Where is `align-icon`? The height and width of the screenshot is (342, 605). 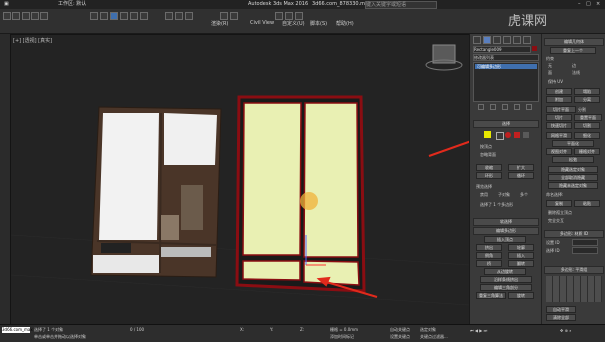 align-icon is located at coordinates (234, 16).